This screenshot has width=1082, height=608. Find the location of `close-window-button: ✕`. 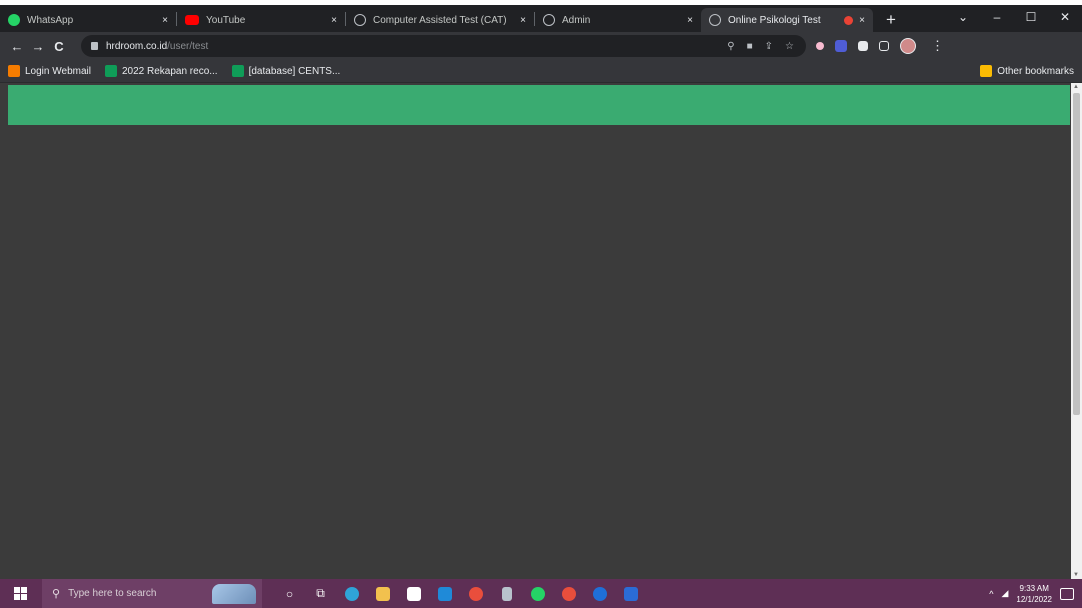

close-window-button: ✕ is located at coordinates (1065, 17).